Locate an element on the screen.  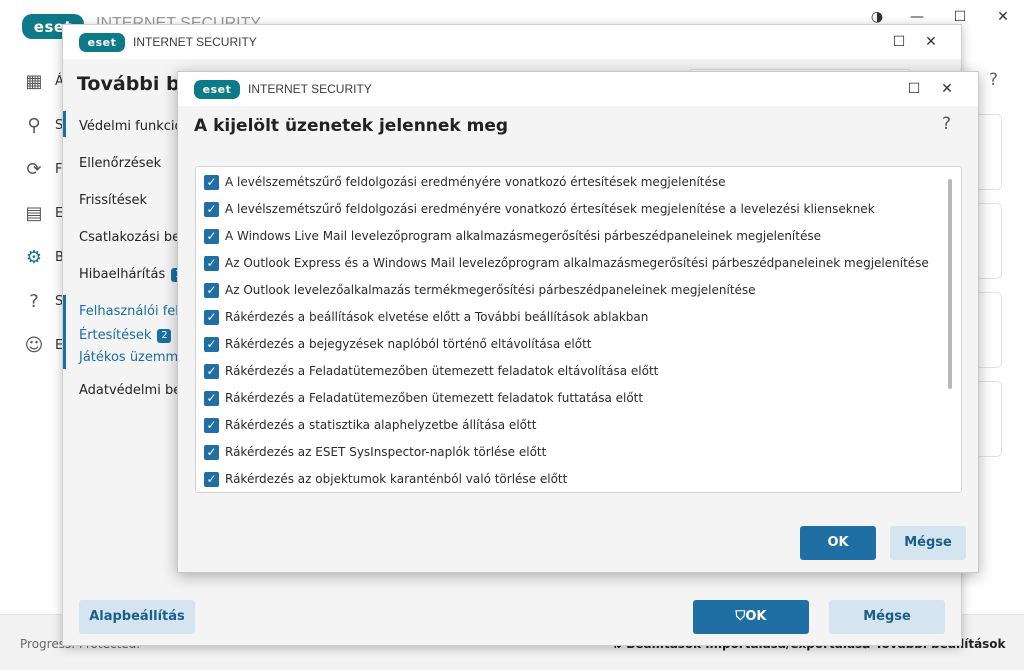
shield-icon: ⛉ is located at coordinates (740, 616).